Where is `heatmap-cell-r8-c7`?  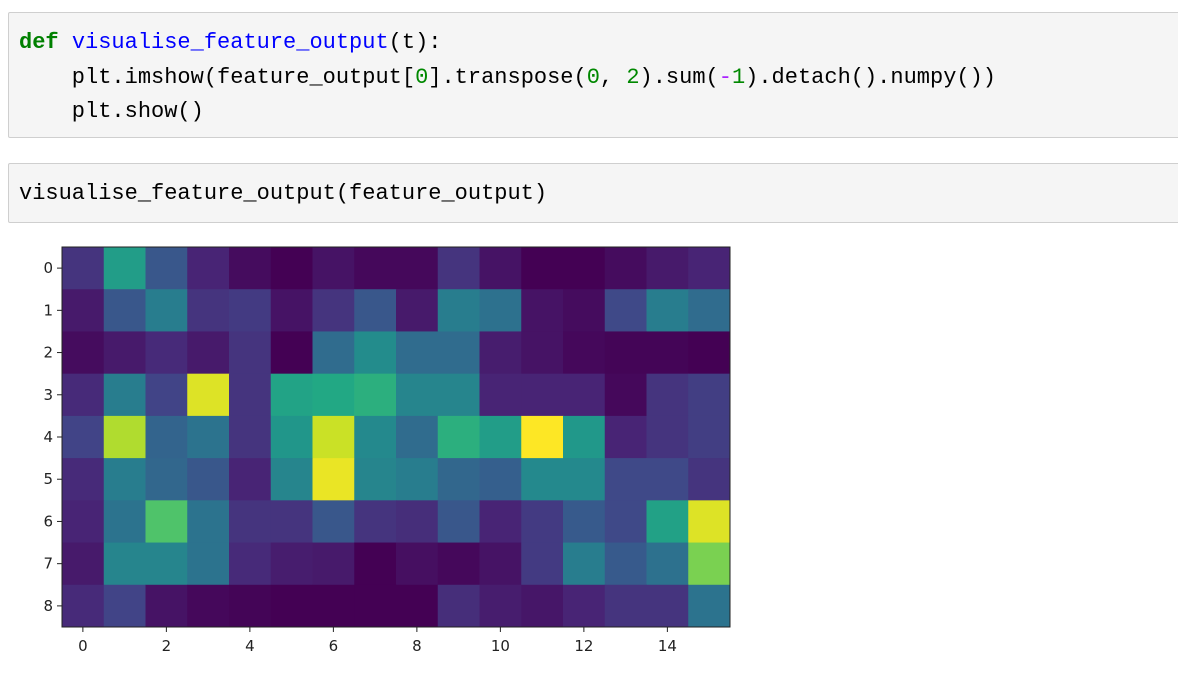 heatmap-cell-r8-c7 is located at coordinates (375, 606).